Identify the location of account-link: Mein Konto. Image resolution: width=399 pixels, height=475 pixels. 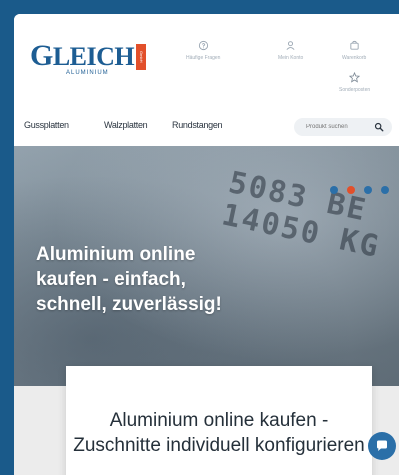
(290, 50).